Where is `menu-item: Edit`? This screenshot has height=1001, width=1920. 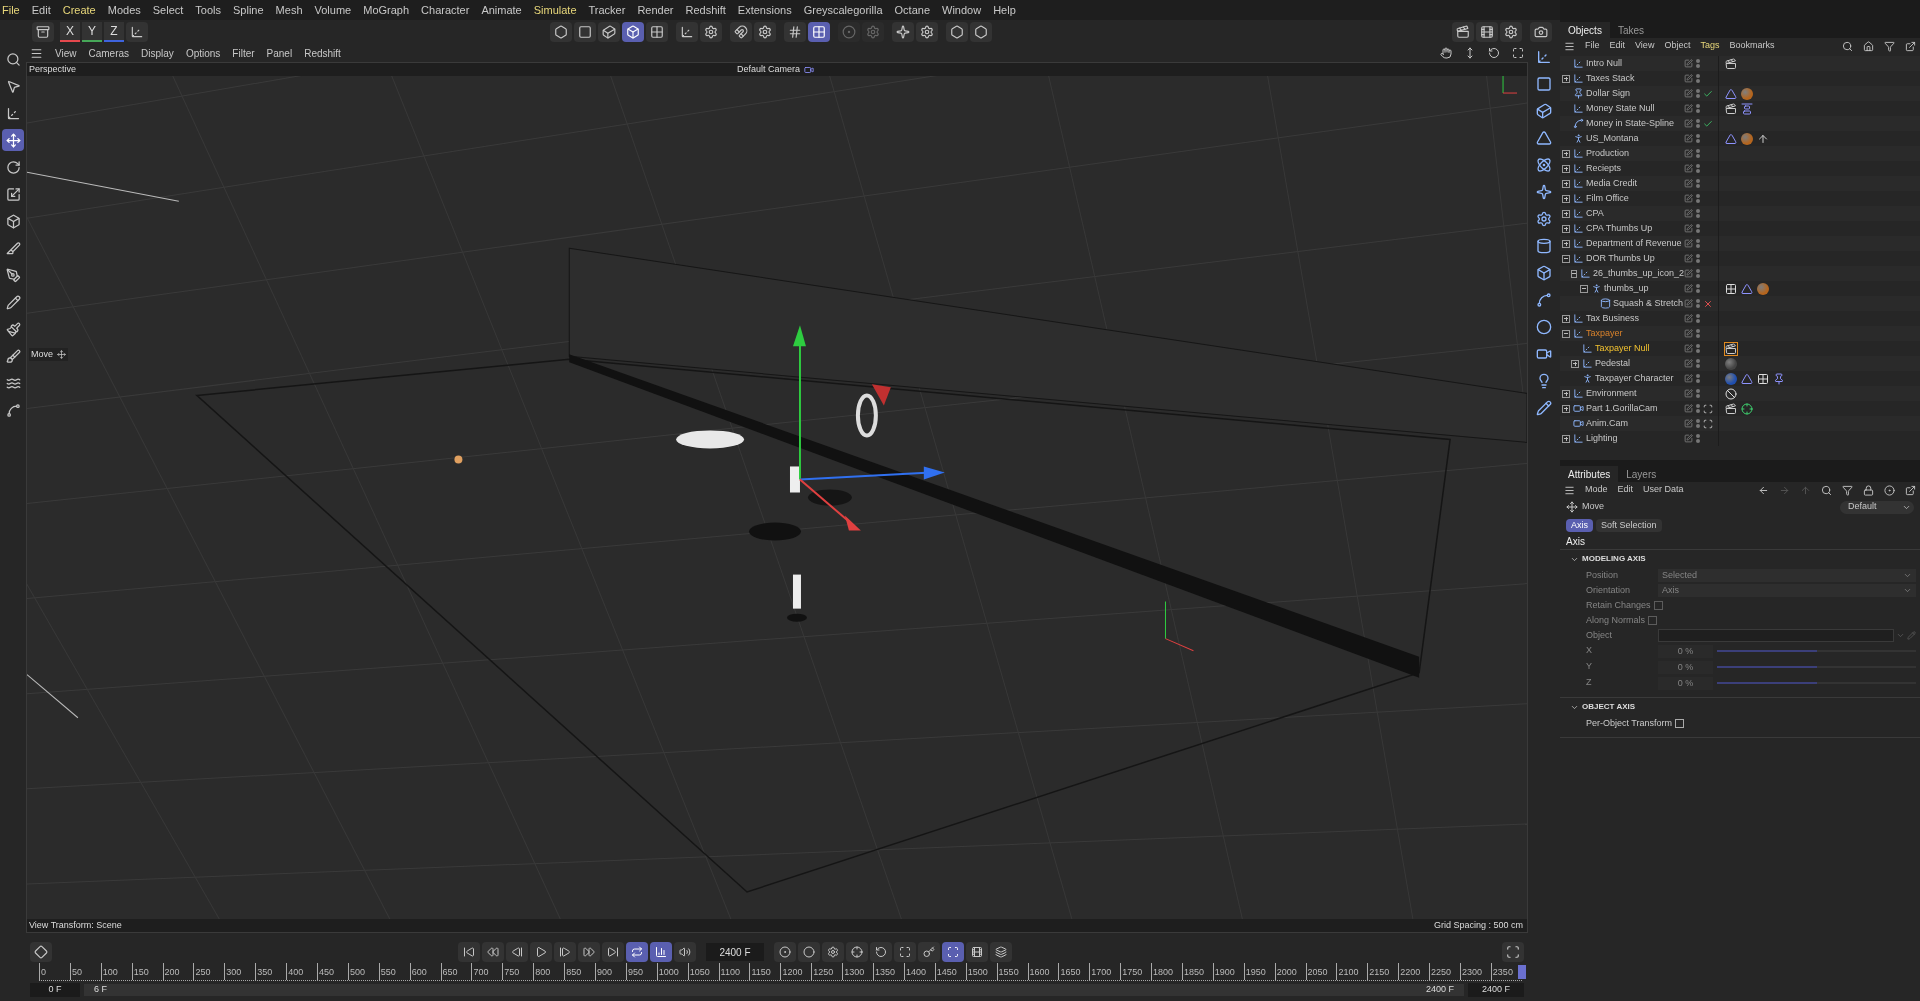 menu-item: Edit is located at coordinates (41, 10).